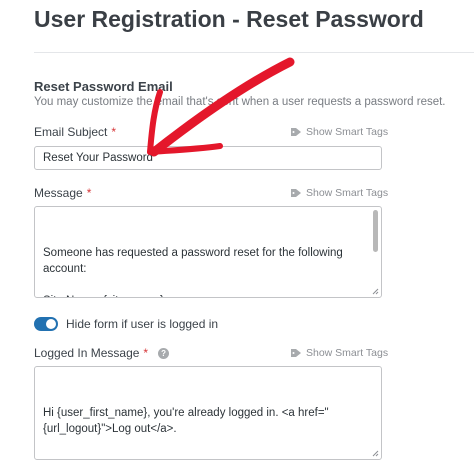 This screenshot has width=474, height=470. Describe the element at coordinates (51, 324) in the screenshot. I see `toggle-knob` at that location.